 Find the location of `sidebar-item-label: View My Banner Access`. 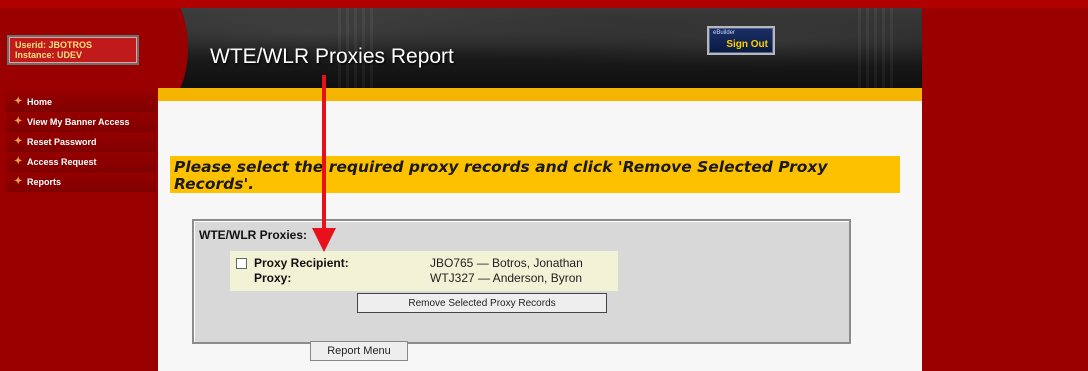

sidebar-item-label: View My Banner Access is located at coordinates (78, 121).